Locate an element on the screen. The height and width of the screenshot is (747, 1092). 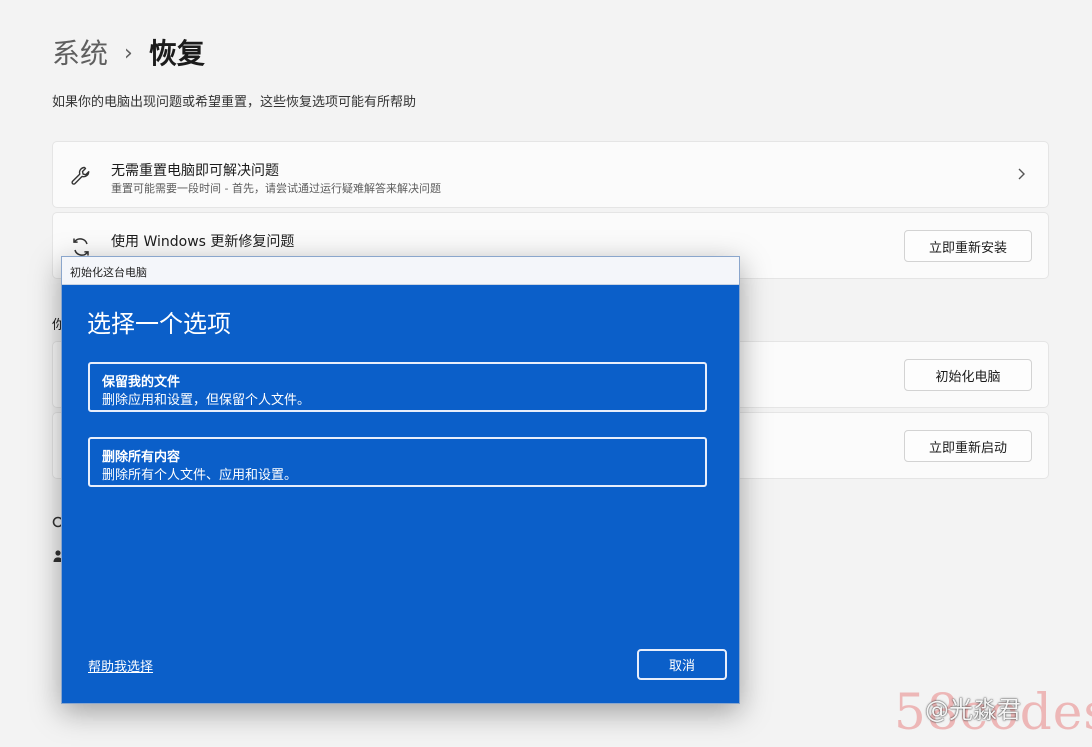
reset-pc-button: 初始化电脑 is located at coordinates (968, 375).